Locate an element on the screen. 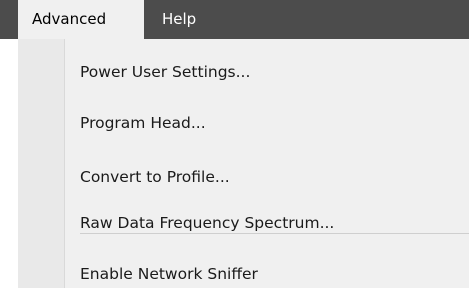  menu-help: Help is located at coordinates (179, 19).